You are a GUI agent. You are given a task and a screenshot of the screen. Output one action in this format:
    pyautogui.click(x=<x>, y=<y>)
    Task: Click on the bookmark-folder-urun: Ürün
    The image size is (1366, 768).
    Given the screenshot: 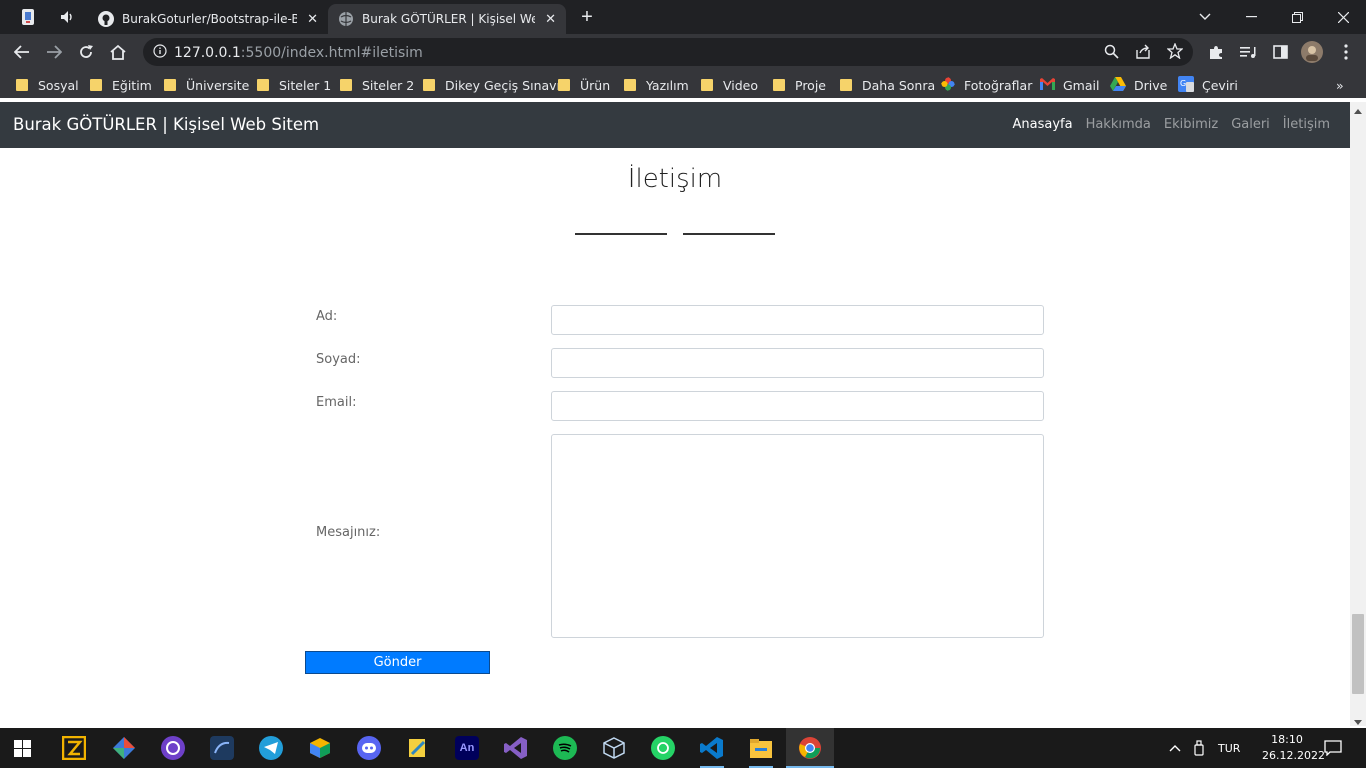 What is the action you would take?
    pyautogui.click(x=584, y=85)
    